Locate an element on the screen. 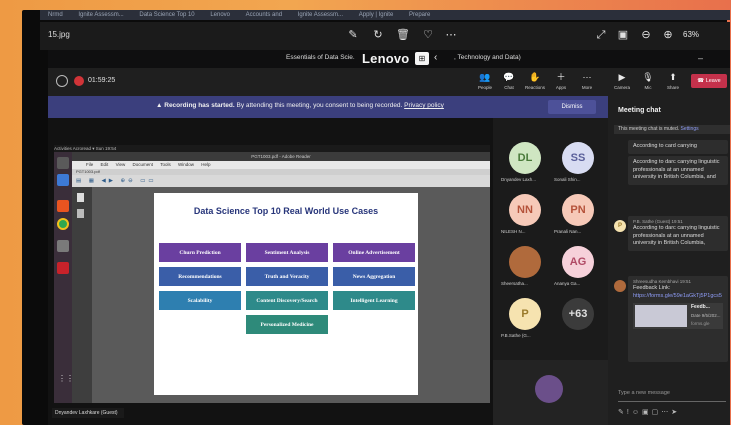 The width and height of the screenshot is (731, 425). camera-button: ▶ Camera is located at coordinates (622, 83).